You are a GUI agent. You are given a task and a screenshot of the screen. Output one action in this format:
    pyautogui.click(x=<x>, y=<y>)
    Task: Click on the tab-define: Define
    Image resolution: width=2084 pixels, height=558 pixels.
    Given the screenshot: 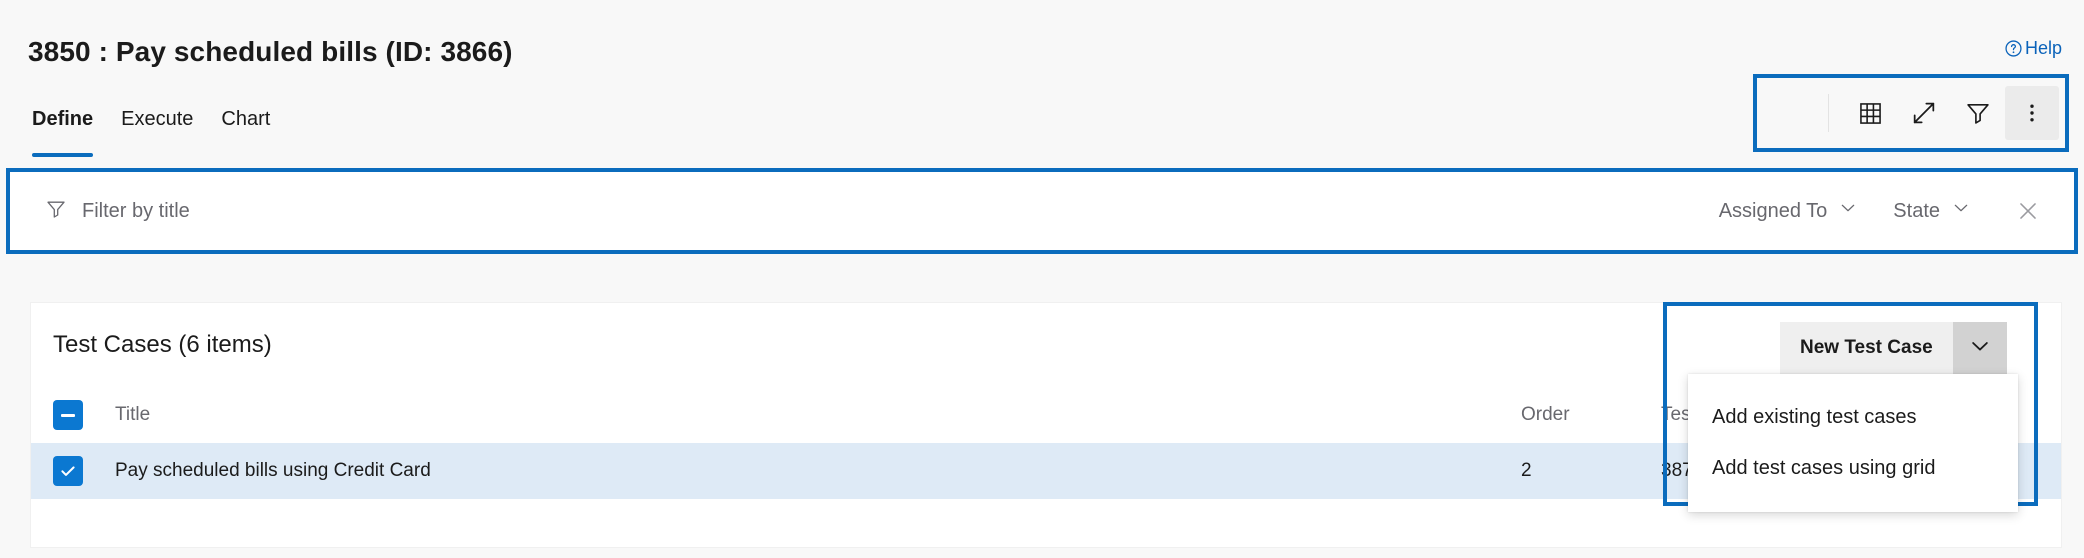 What is the action you would take?
    pyautogui.click(x=66, y=132)
    